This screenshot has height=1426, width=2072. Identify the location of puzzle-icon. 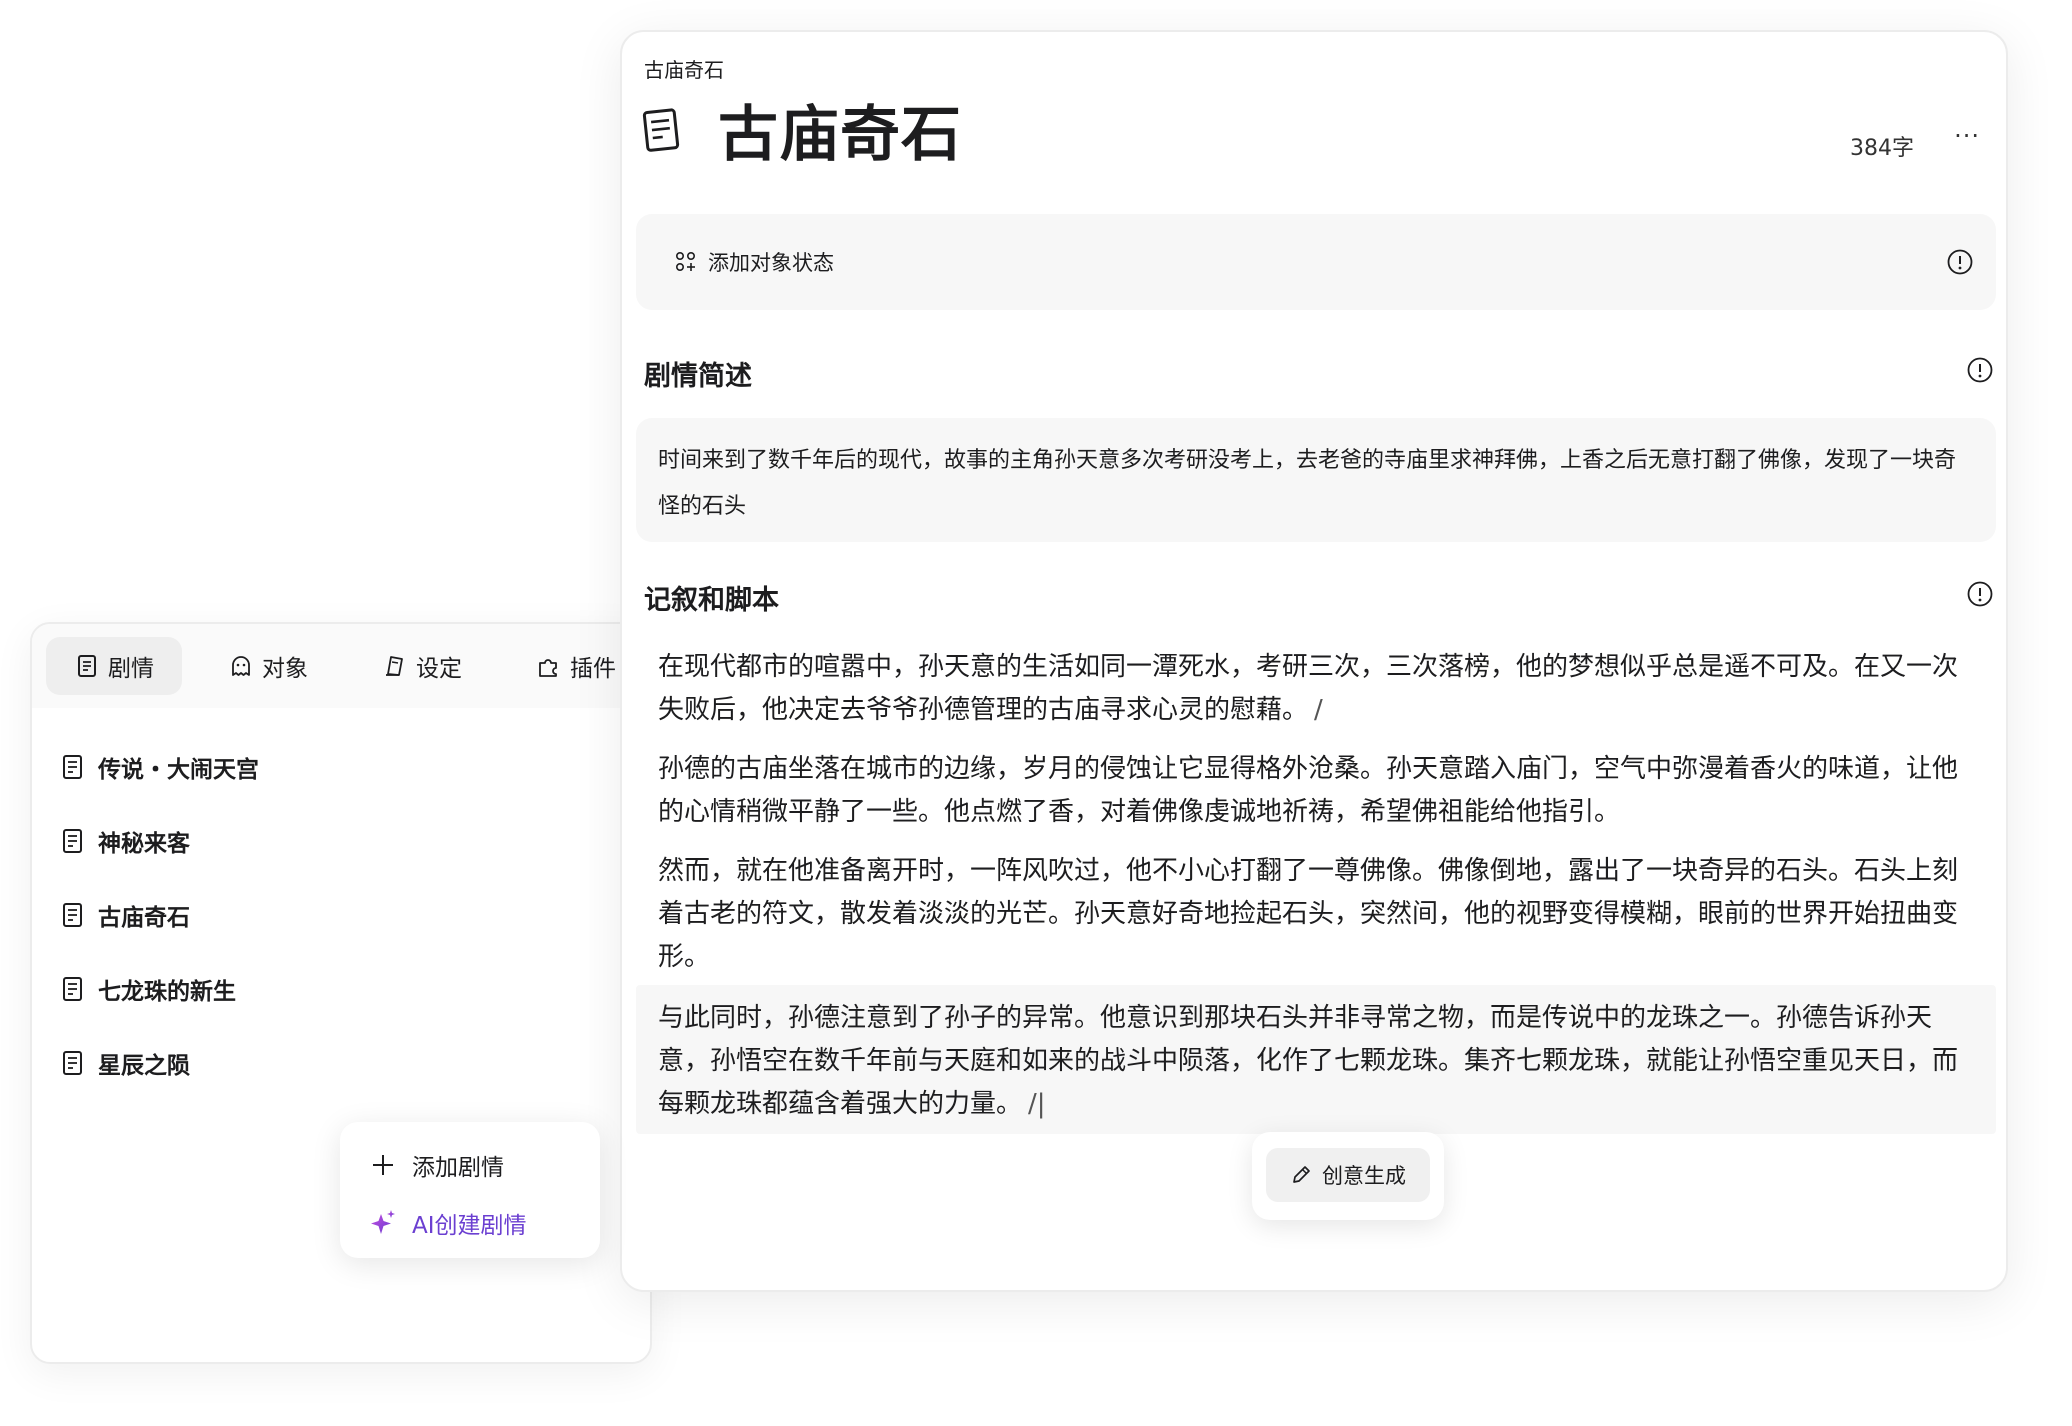
(549, 666).